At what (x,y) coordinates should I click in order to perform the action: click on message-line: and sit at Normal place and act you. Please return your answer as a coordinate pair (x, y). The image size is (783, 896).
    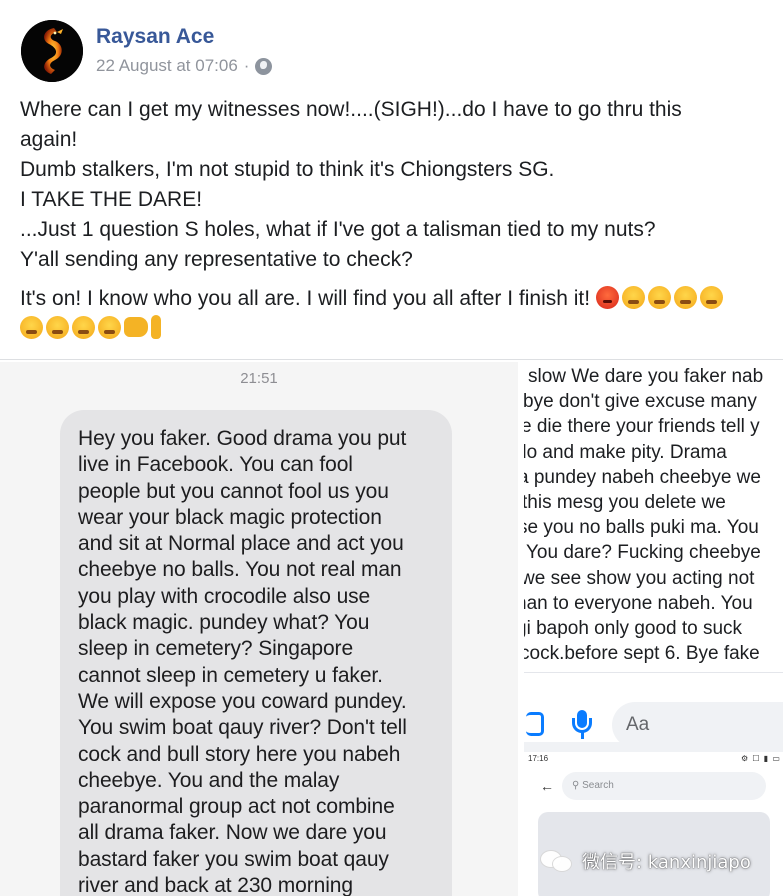
    Looking at the image, I should click on (241, 544).